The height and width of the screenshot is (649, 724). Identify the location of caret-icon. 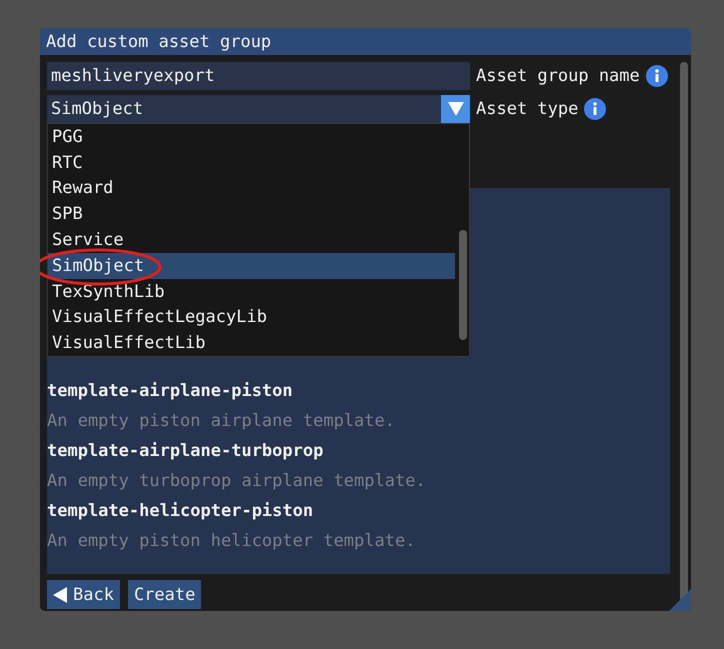
(455, 109).